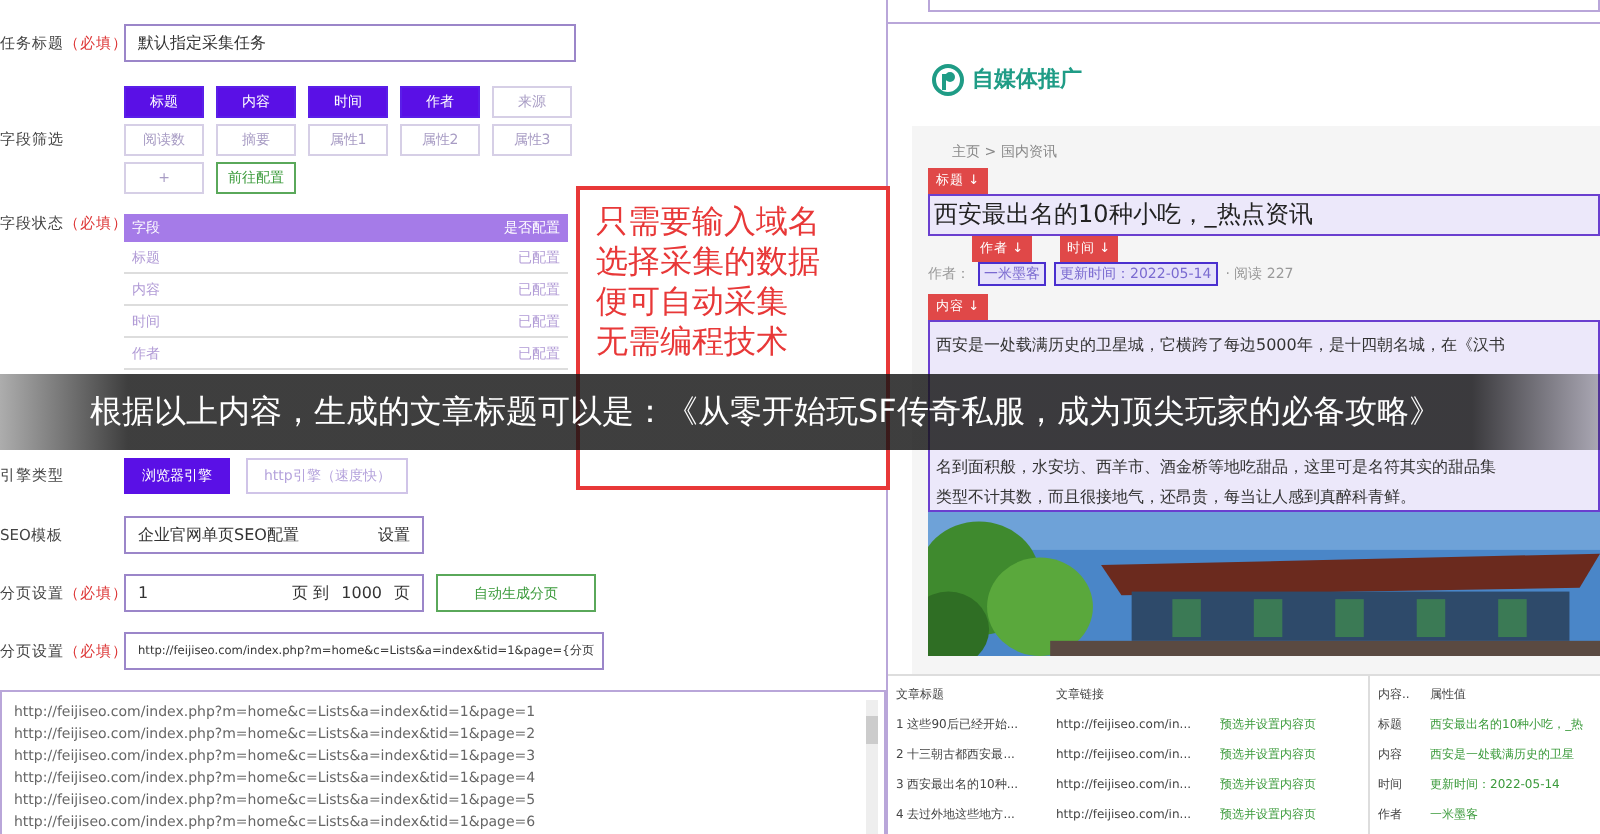 This screenshot has width=1600, height=834. What do you see at coordinates (765, 412) in the screenshot?
I see `caption-text: 根据以上内容，生成的文章标题可以是：《从零开始玩SF传奇私服，成为顶尖玩家的必备攻略》` at bounding box center [765, 412].